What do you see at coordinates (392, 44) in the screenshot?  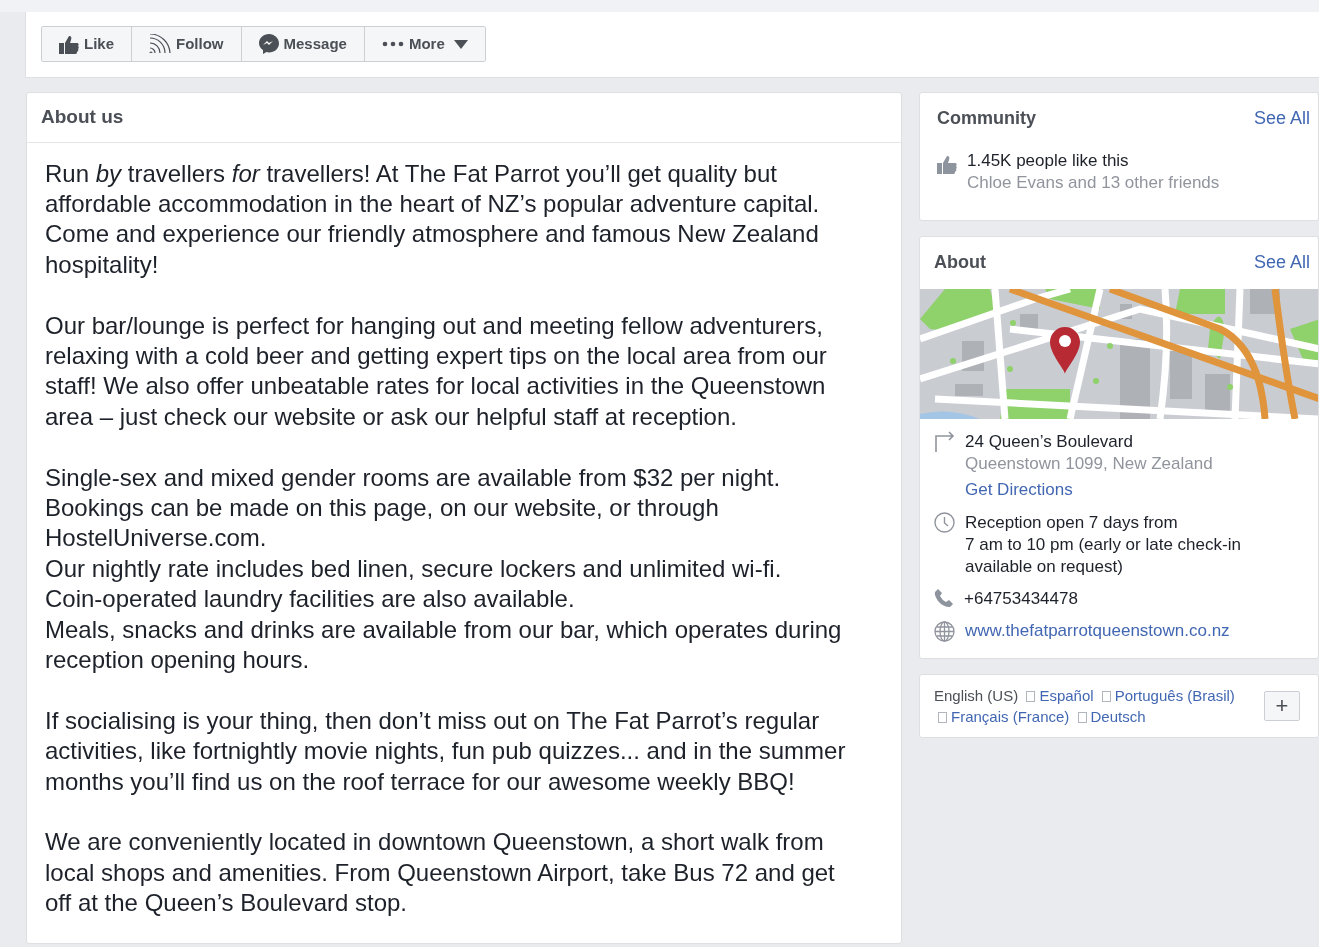 I see `more-dots-icon` at bounding box center [392, 44].